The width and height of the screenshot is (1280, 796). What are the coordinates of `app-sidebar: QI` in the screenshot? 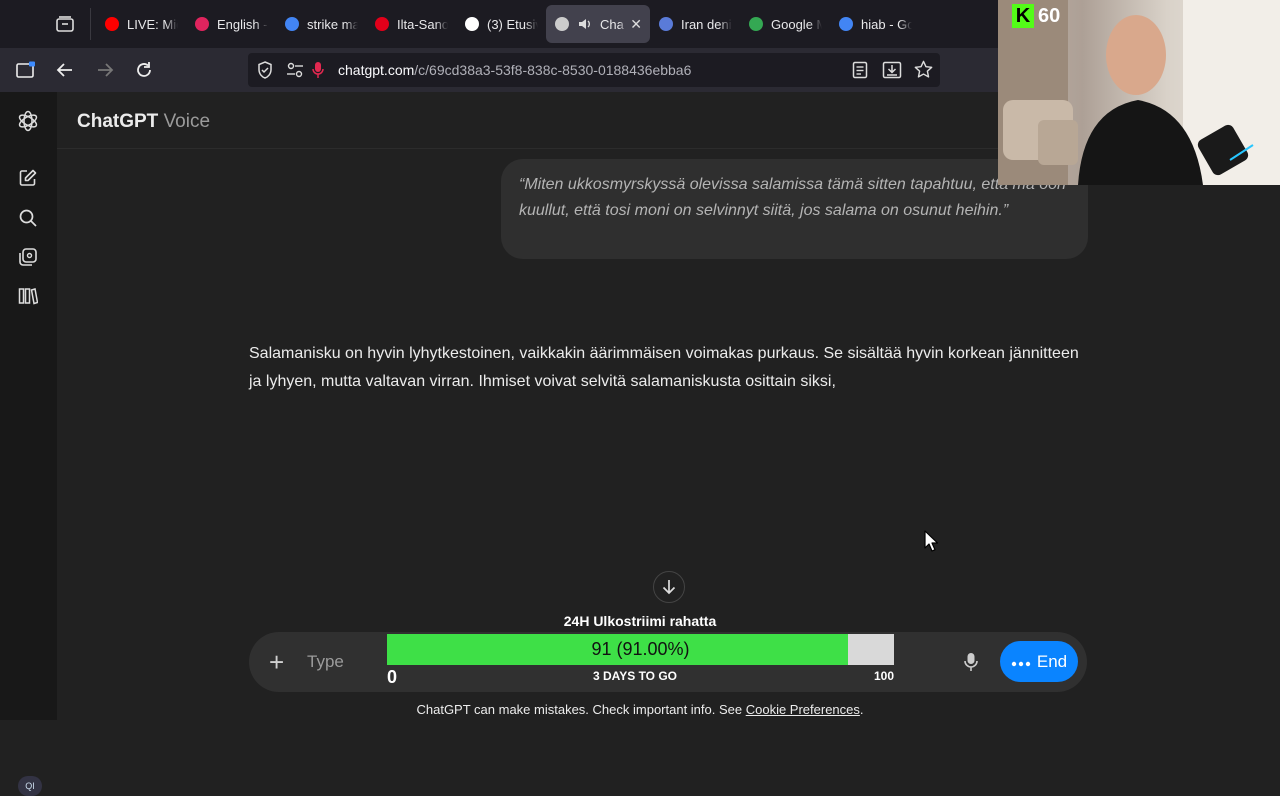 It's located at (28, 444).